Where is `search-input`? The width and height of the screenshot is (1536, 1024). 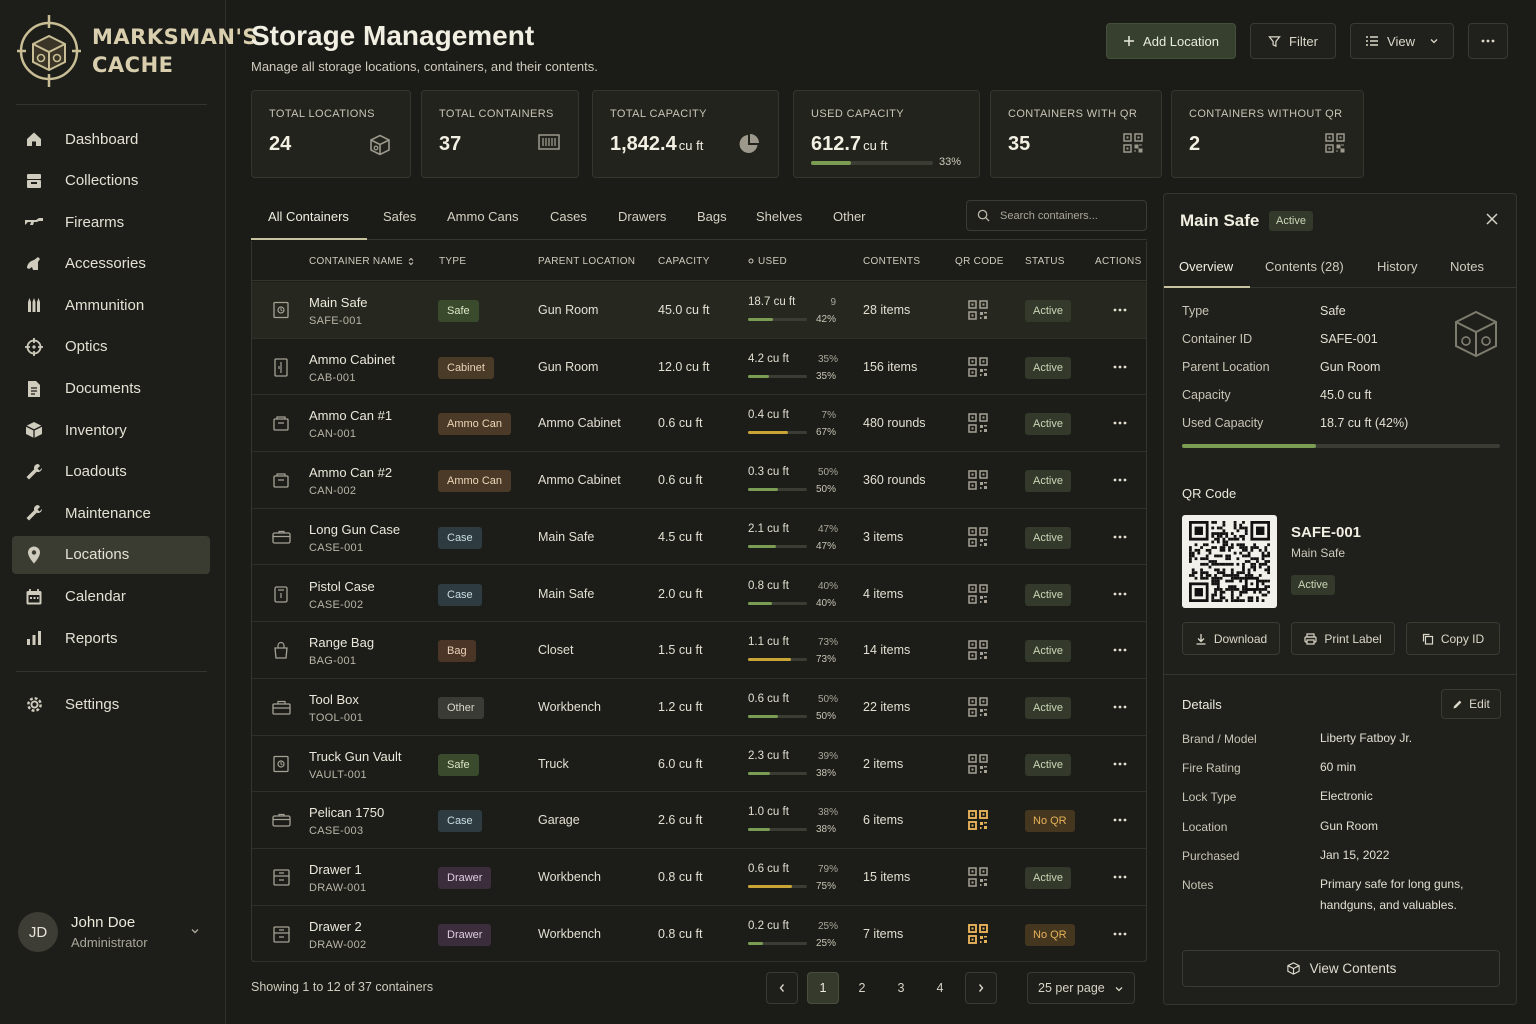
search-input is located at coordinates (1065, 215).